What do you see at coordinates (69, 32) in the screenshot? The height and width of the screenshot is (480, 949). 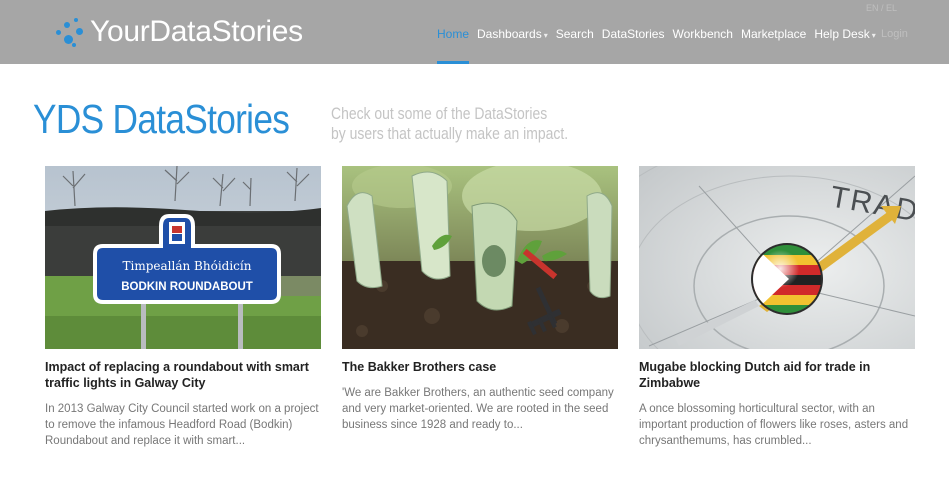 I see `dots-logo-icon` at bounding box center [69, 32].